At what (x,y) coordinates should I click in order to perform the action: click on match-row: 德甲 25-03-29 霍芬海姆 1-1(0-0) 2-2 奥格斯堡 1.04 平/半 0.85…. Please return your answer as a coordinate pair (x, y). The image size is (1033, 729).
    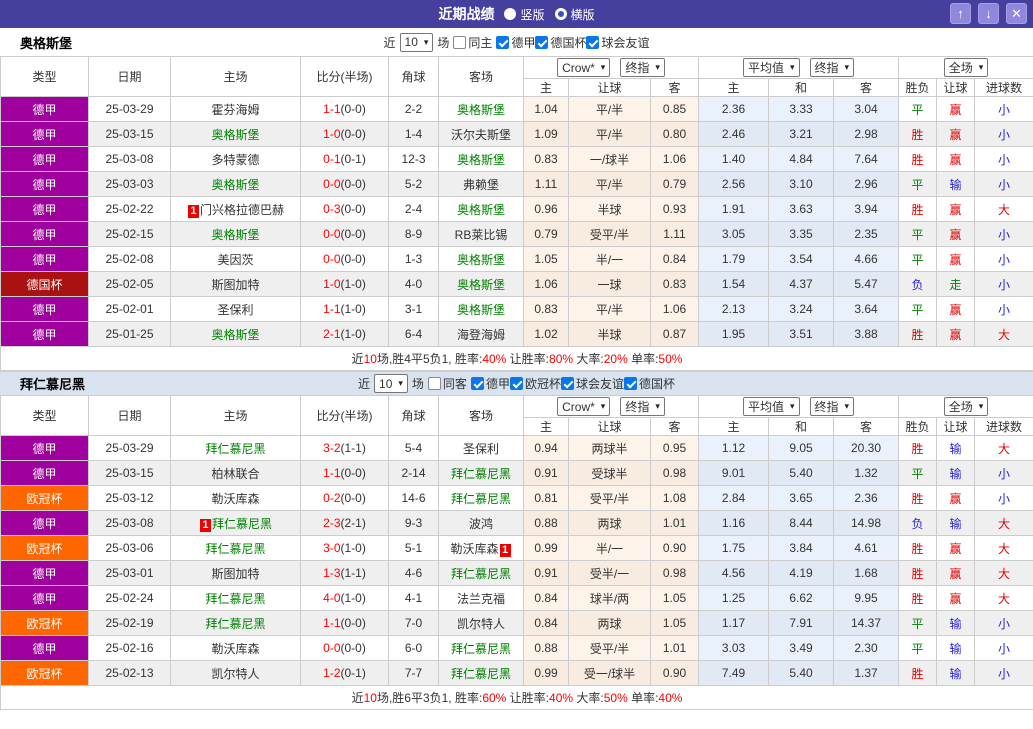
    Looking at the image, I should click on (516, 109).